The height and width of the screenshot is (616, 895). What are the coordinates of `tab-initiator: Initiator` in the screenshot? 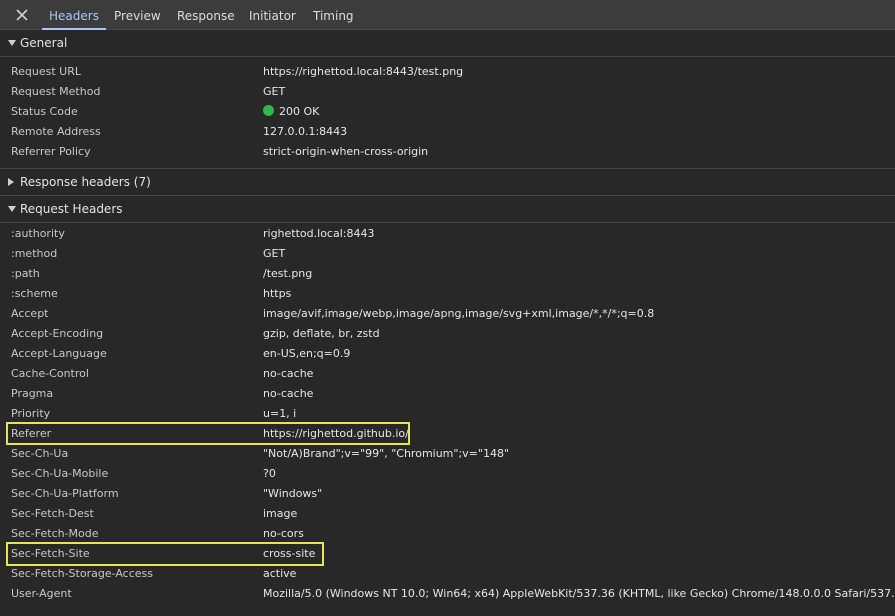 It's located at (272, 14).